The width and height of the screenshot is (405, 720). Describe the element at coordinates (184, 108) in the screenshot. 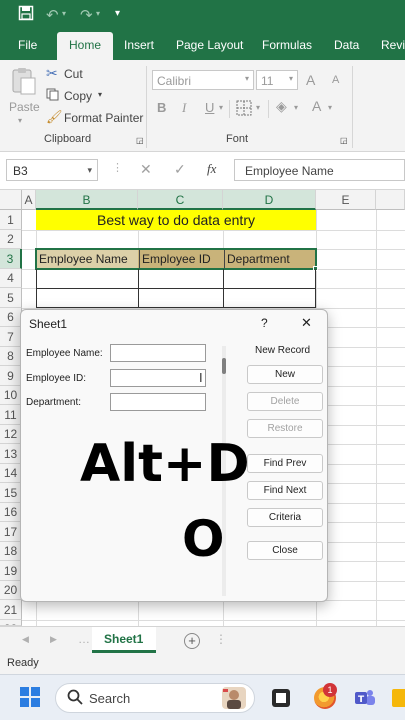

I see `italic-button: I` at that location.